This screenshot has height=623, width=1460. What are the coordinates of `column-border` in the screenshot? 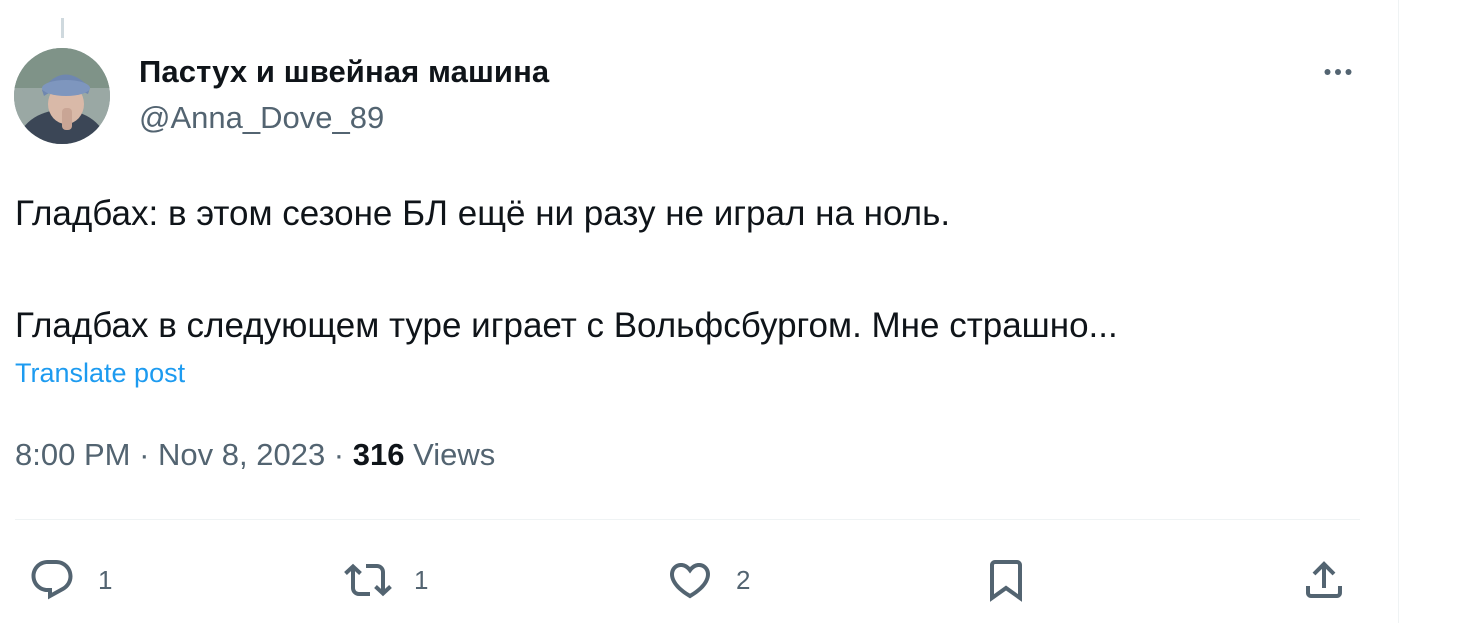 It's located at (1398, 311).